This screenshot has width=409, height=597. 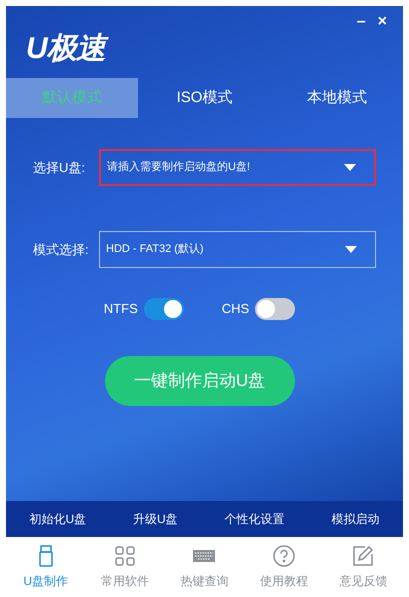 What do you see at coordinates (45, 567) in the screenshot?
I see `nav-tab: U盘制作` at bounding box center [45, 567].